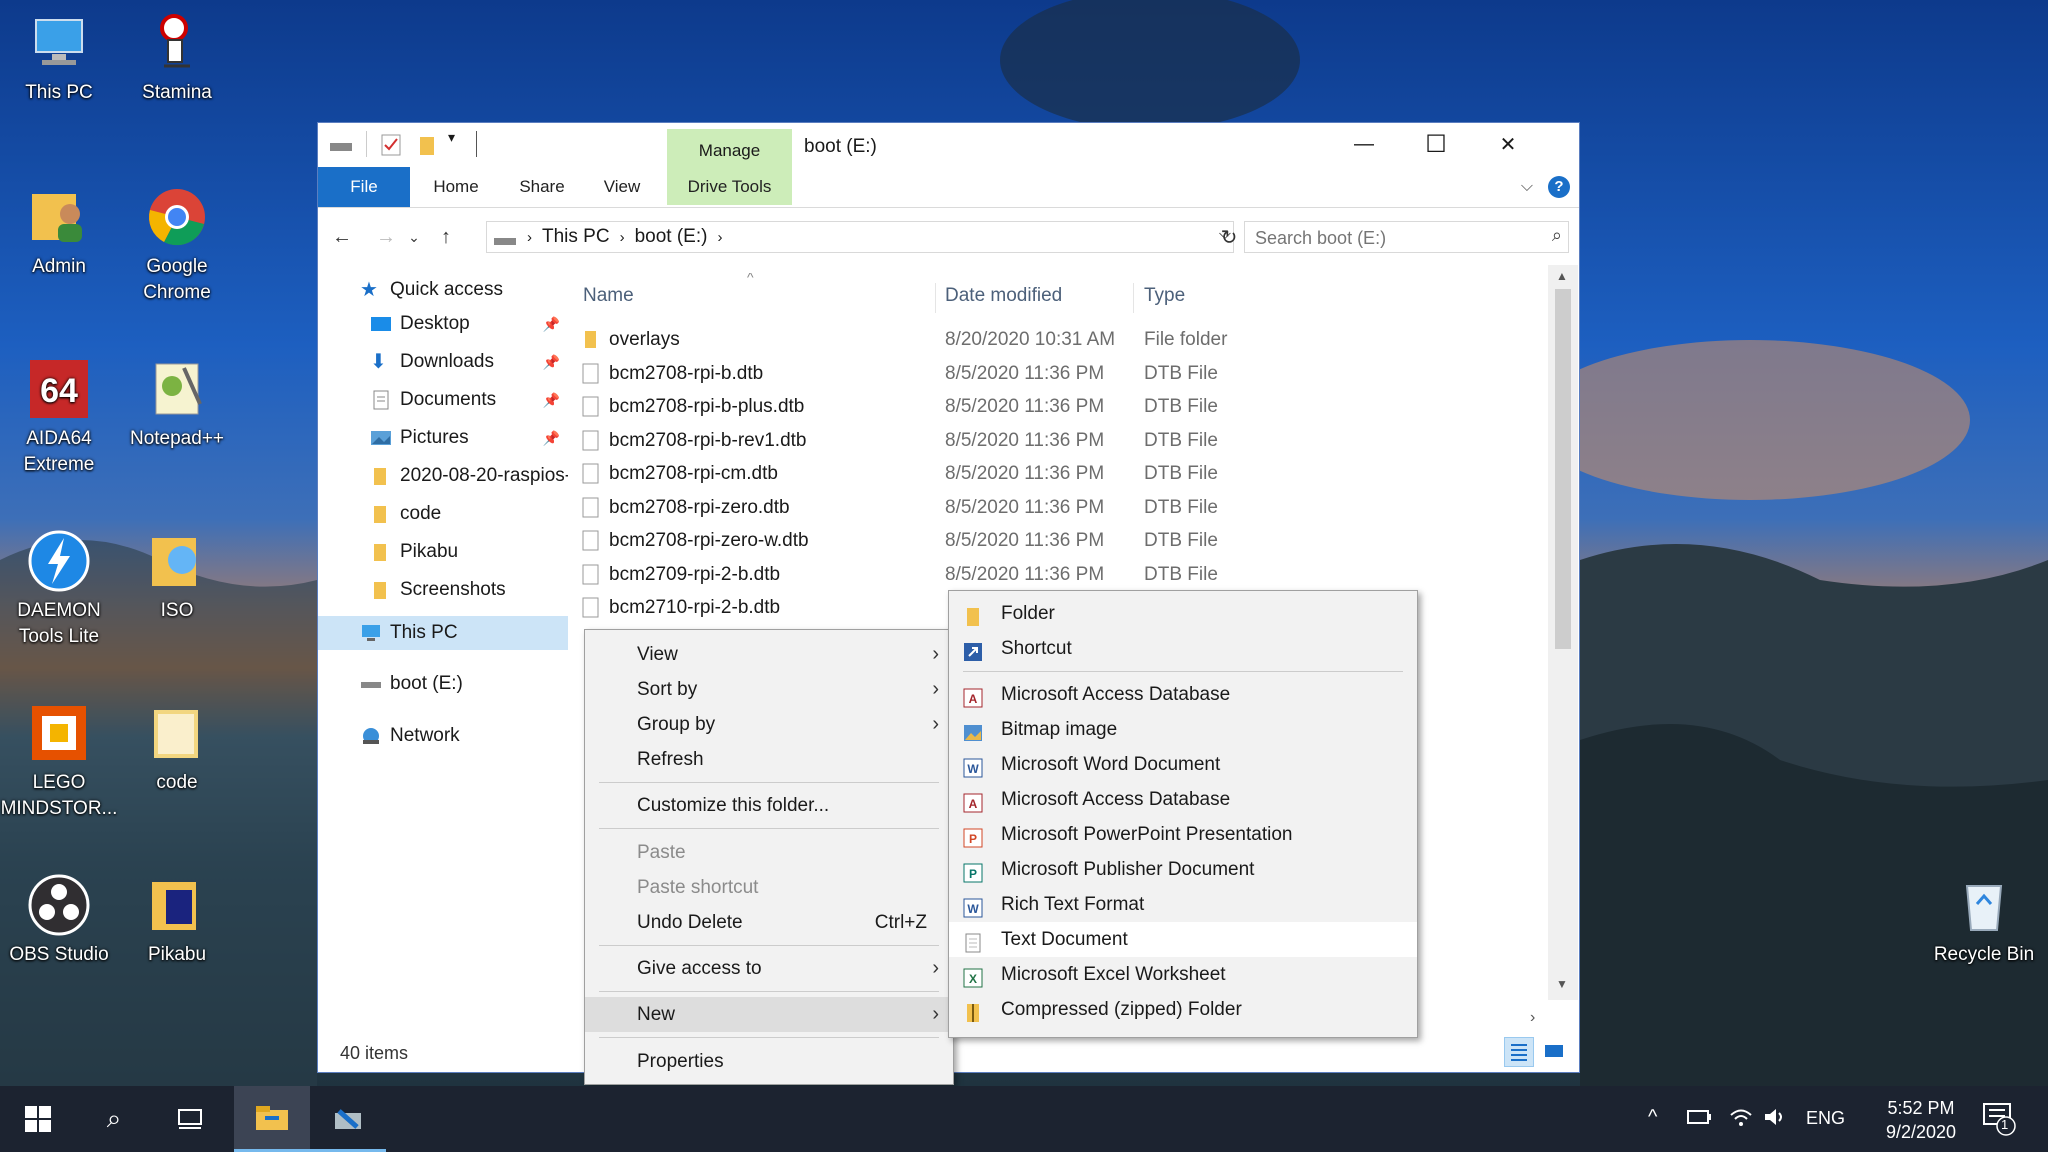 The image size is (2048, 1152). Describe the element at coordinates (1364, 144) in the screenshot. I see `minimize-button: —` at that location.